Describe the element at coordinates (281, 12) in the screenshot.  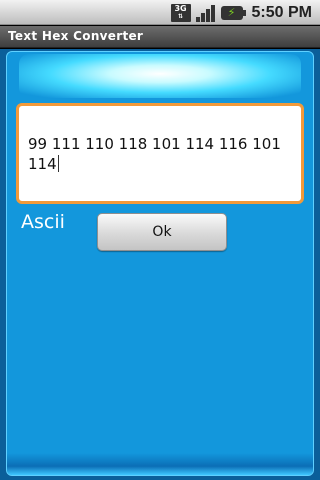
I see `status-clock: 5:50 PM` at that location.